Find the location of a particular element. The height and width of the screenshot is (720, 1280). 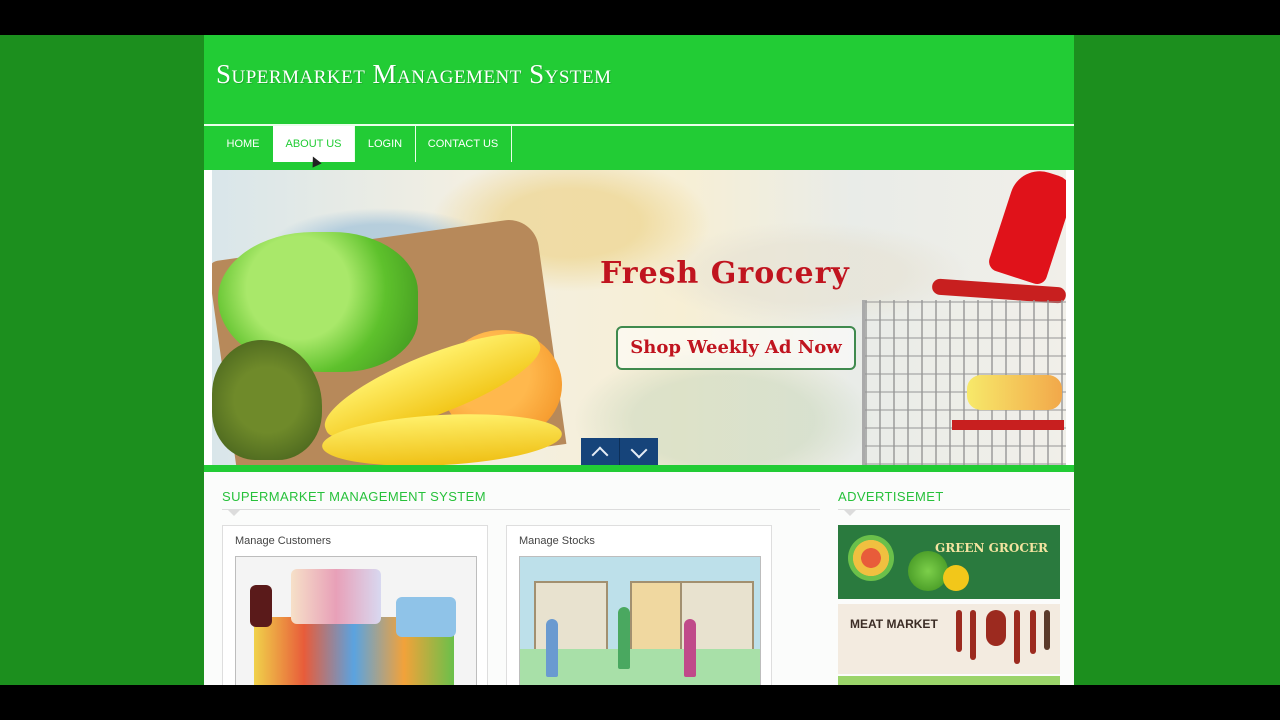

ad-banner-third is located at coordinates (949, 680).